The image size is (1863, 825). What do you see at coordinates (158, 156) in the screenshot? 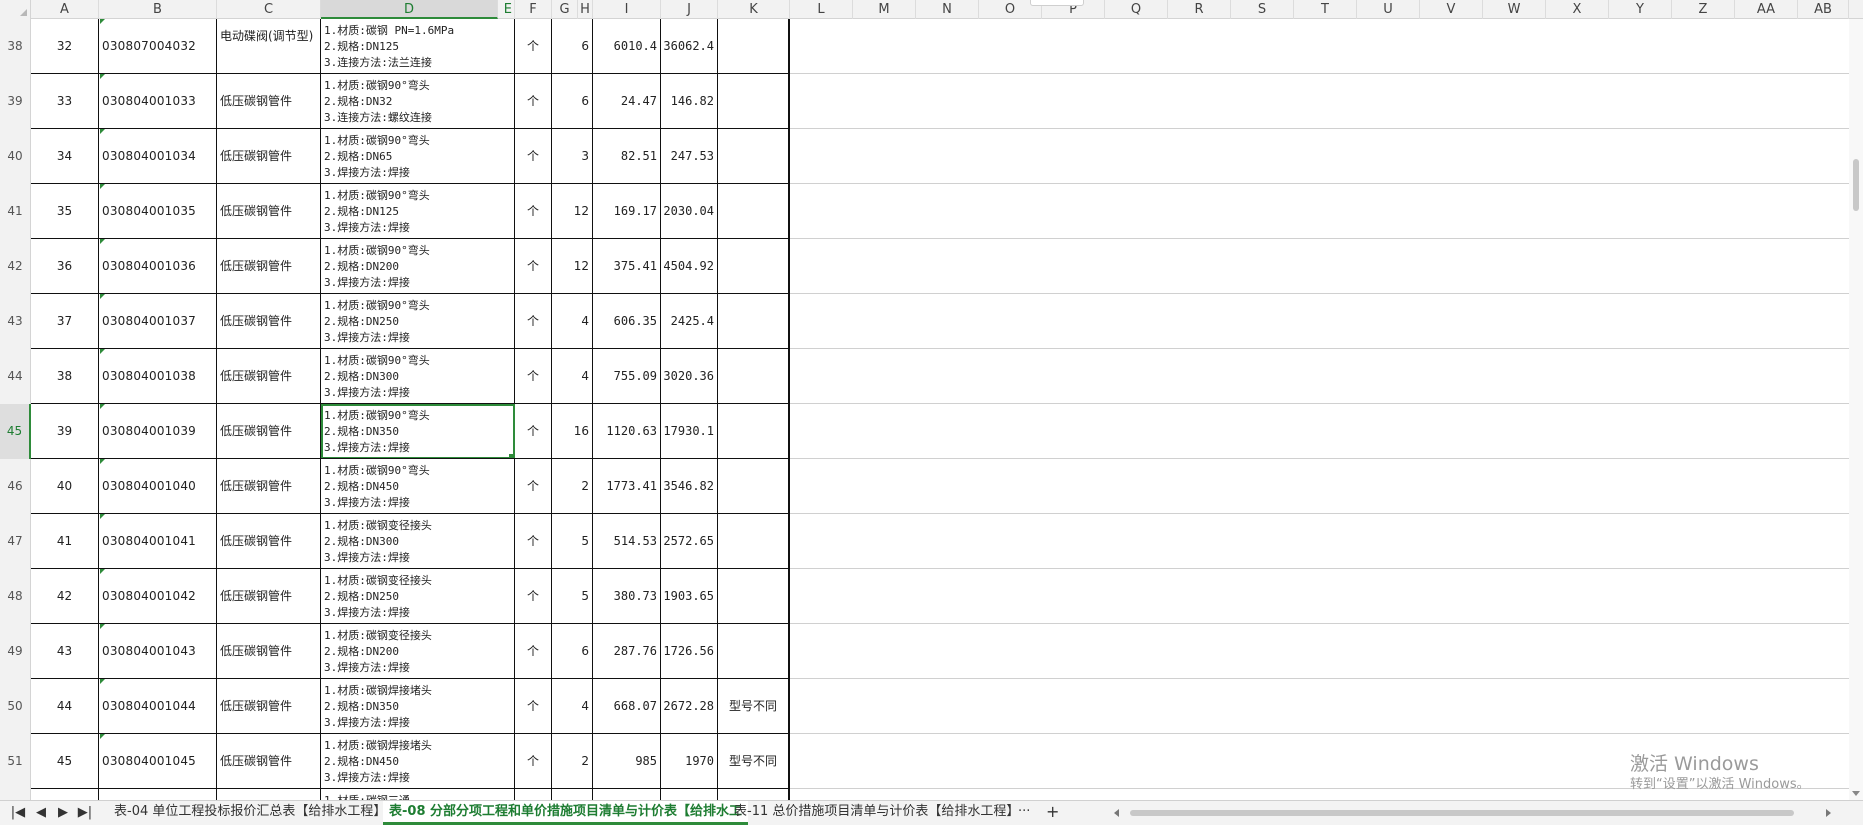
I see `cell-code: 030804001034` at bounding box center [158, 156].